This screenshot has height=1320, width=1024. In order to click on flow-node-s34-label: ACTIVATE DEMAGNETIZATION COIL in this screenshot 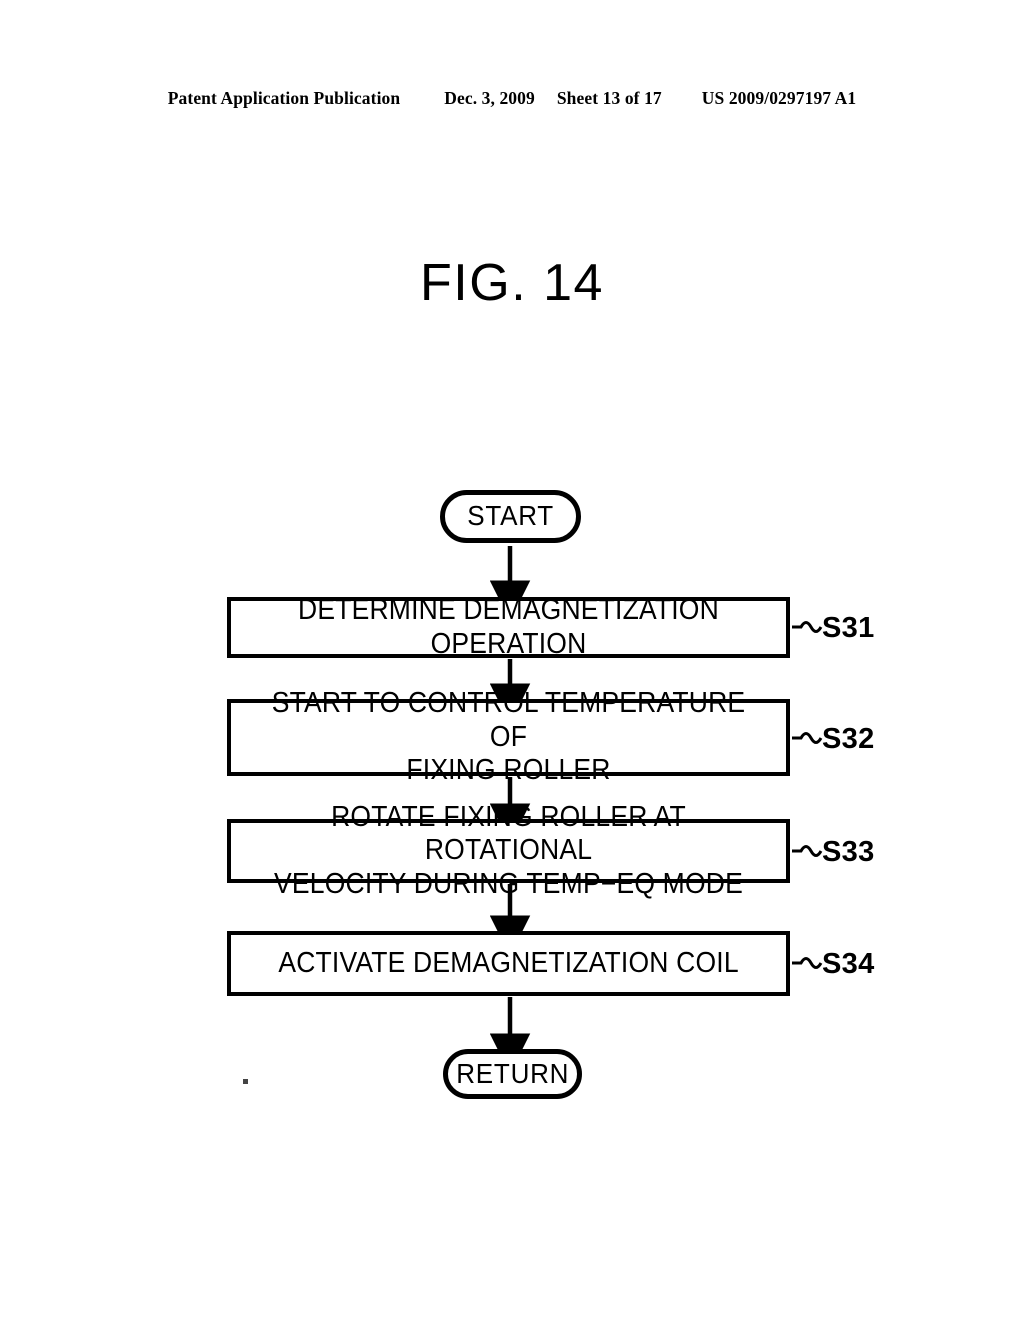, I will do `click(508, 962)`.